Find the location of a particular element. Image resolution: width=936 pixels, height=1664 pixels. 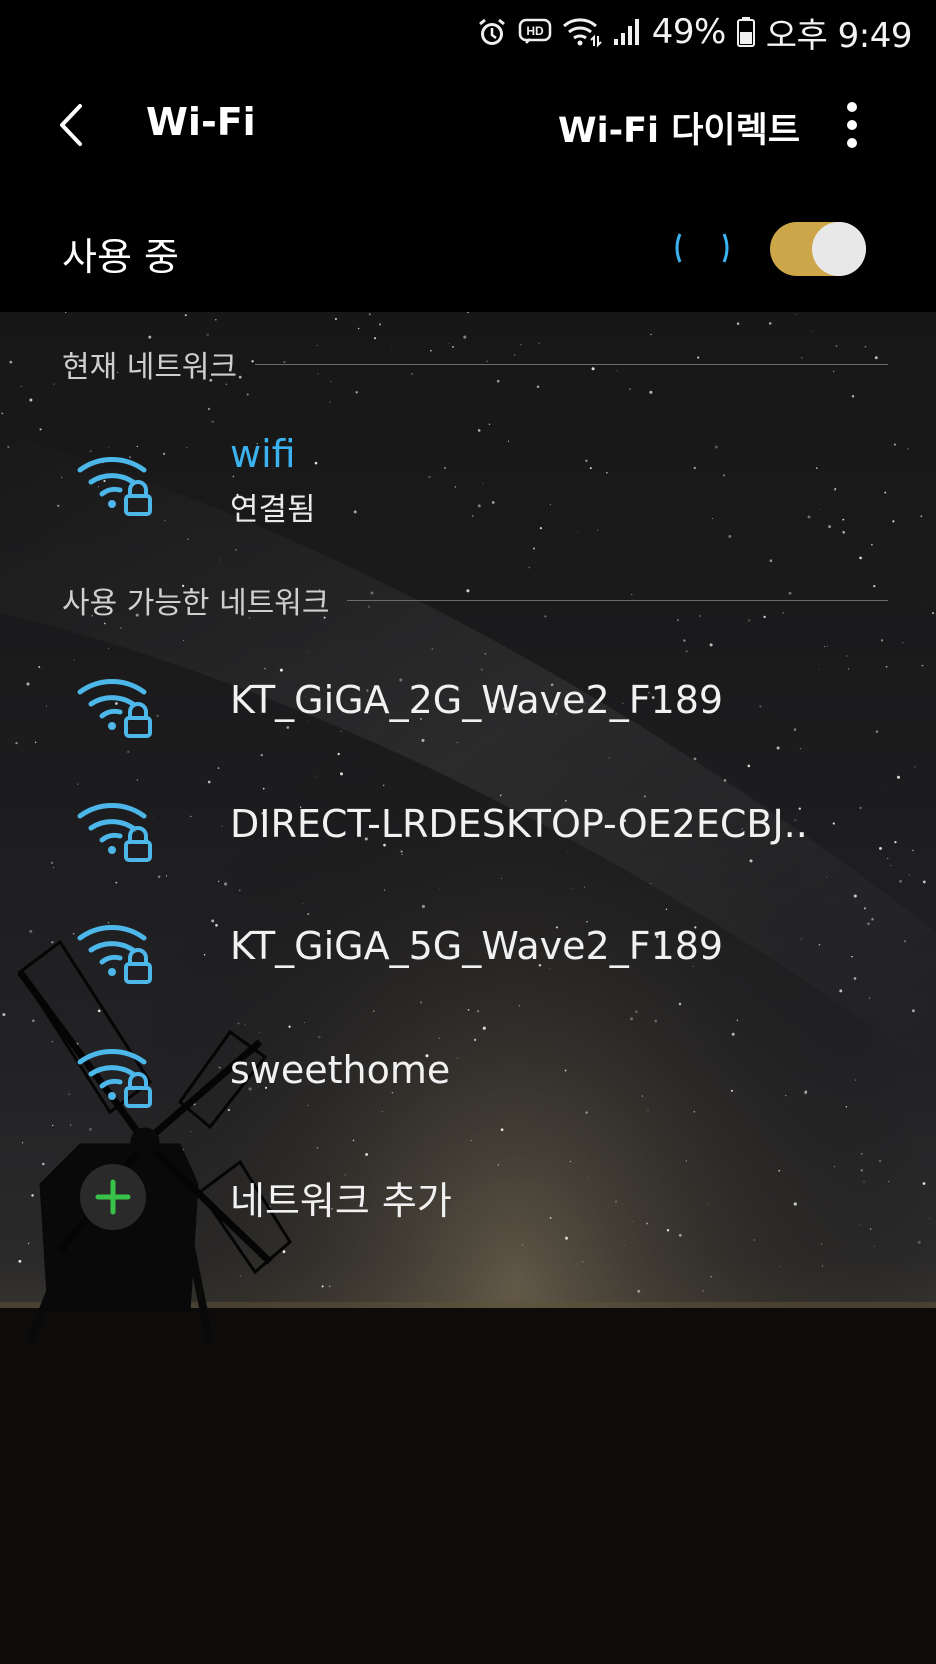

network-item: KT_GiGA_5G_Wave2_F189 is located at coordinates (468, 951).